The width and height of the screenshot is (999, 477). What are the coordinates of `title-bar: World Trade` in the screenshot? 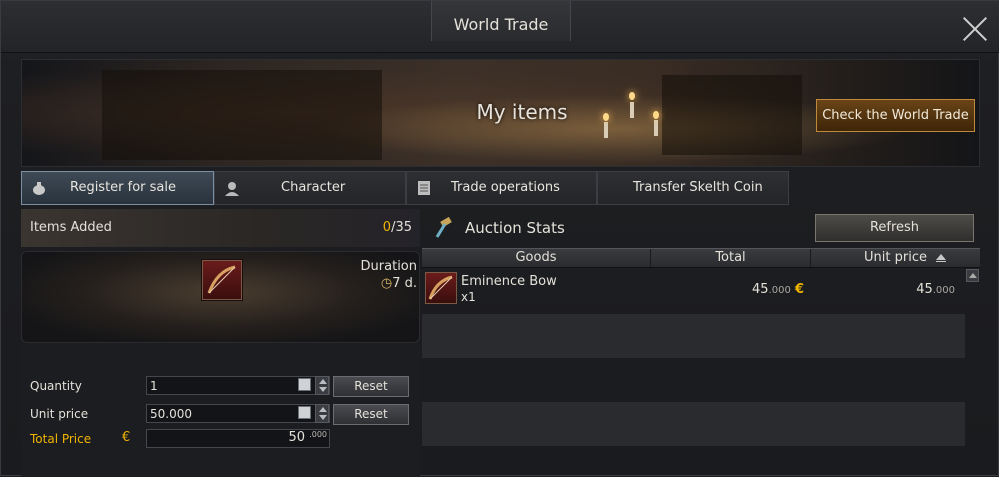 It's located at (500, 27).